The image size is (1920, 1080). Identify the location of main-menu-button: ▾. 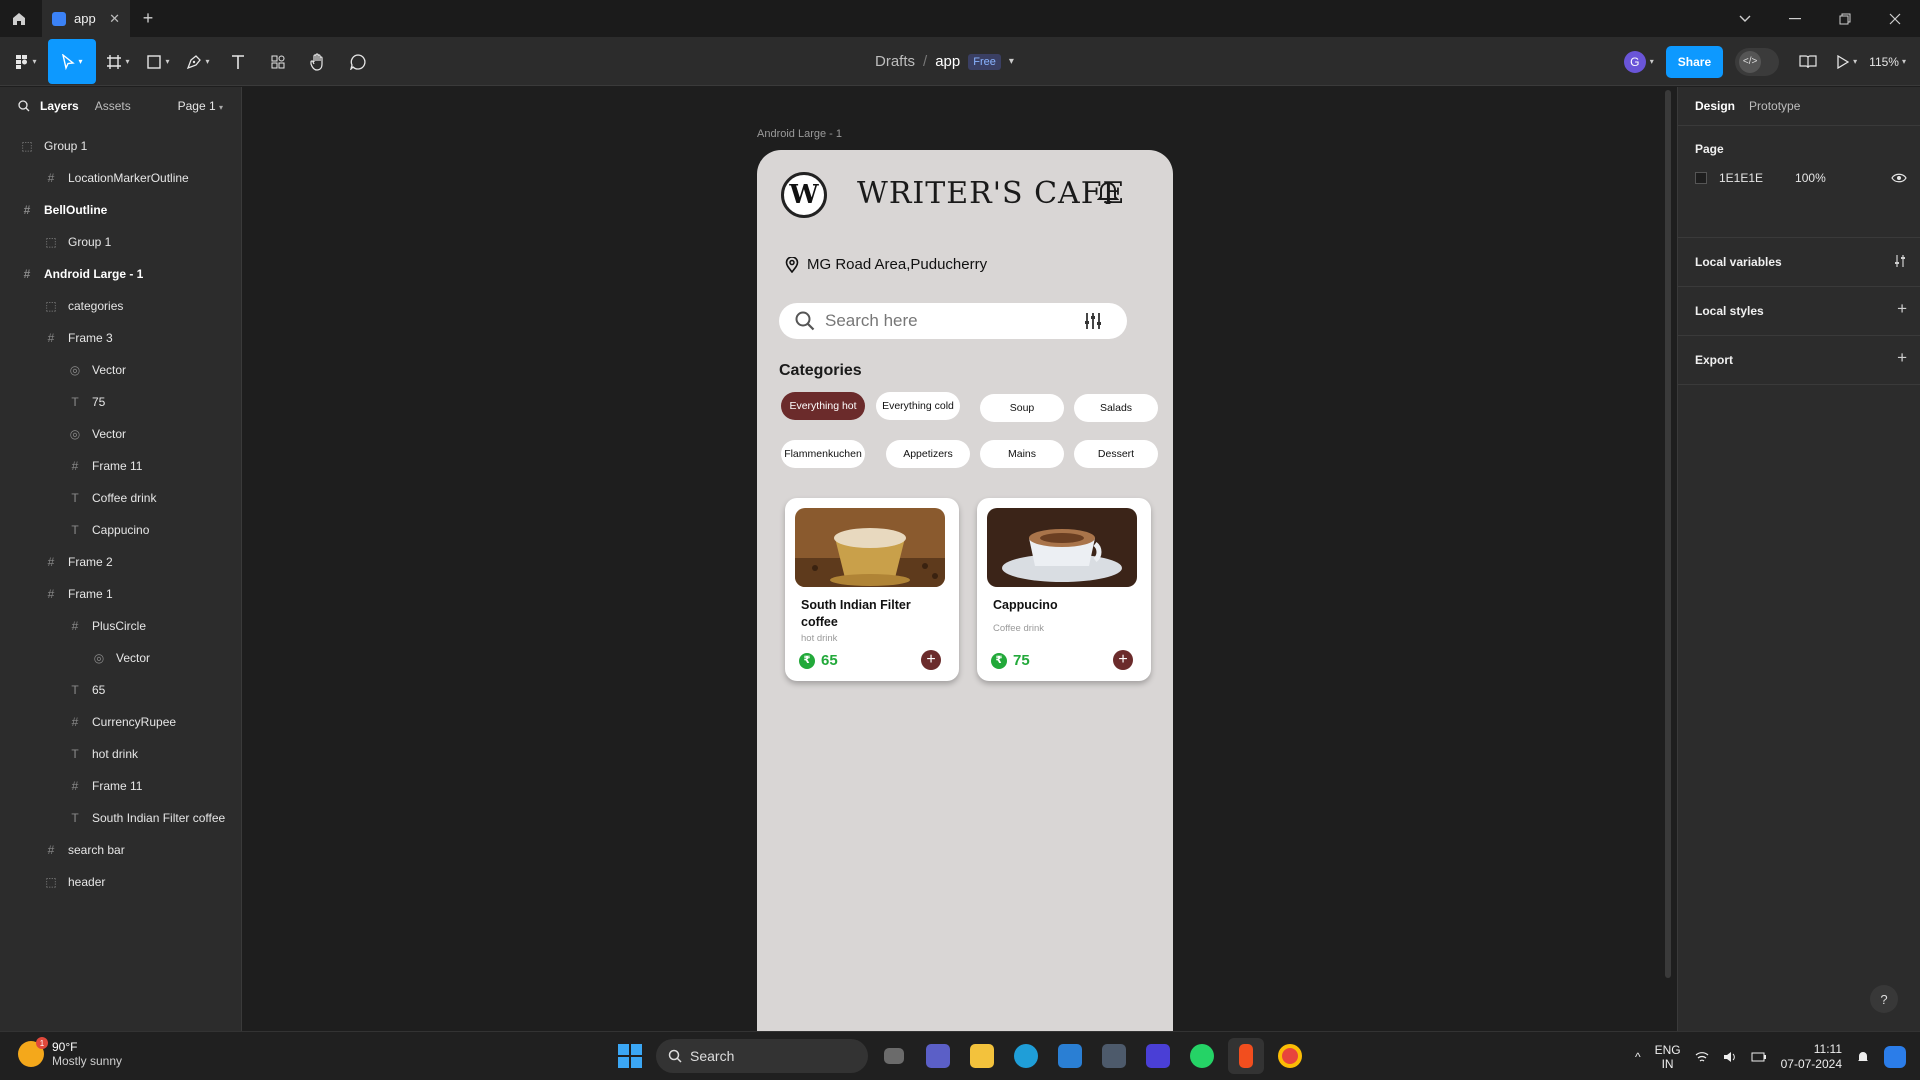
(26, 61).